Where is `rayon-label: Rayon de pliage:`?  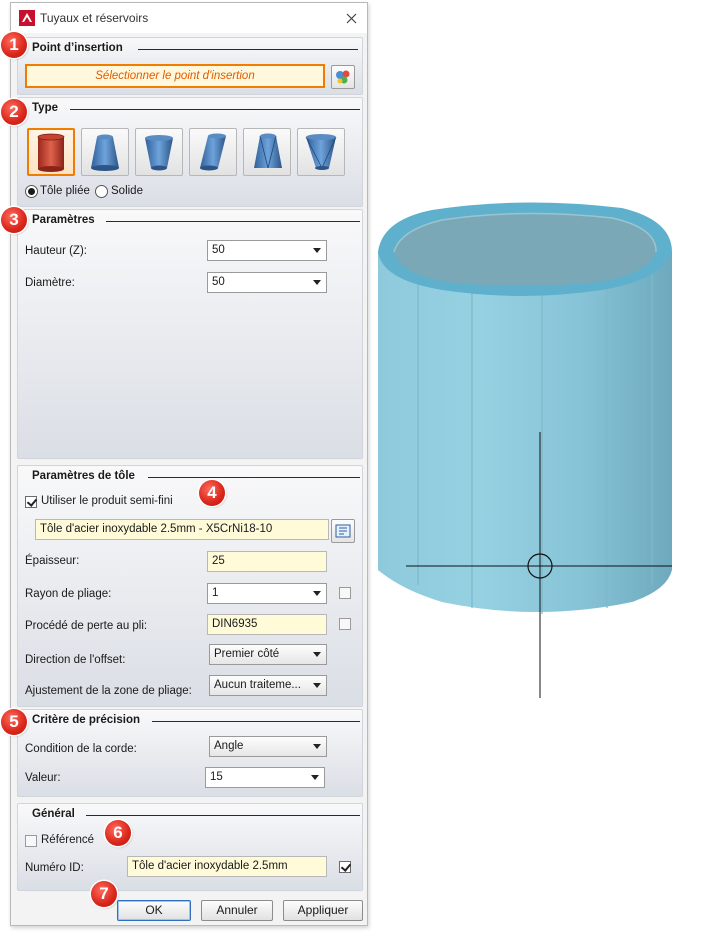
rayon-label: Rayon de pliage: is located at coordinates (68, 594).